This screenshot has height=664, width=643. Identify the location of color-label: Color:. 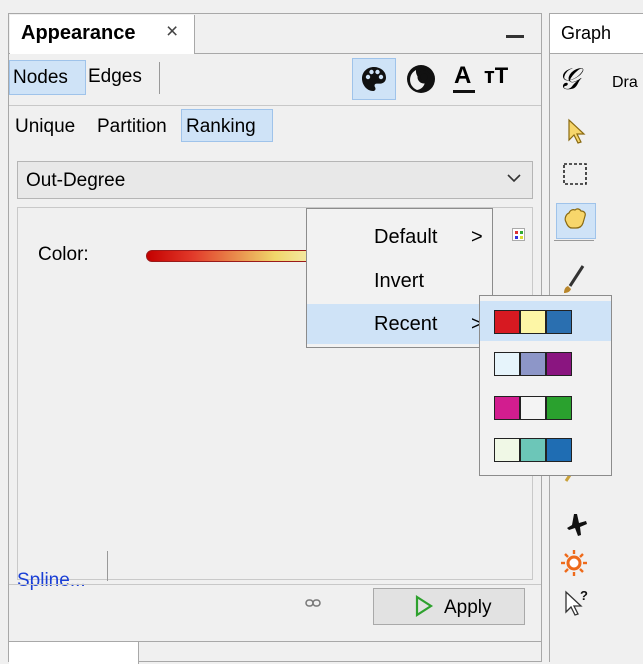
(63, 254).